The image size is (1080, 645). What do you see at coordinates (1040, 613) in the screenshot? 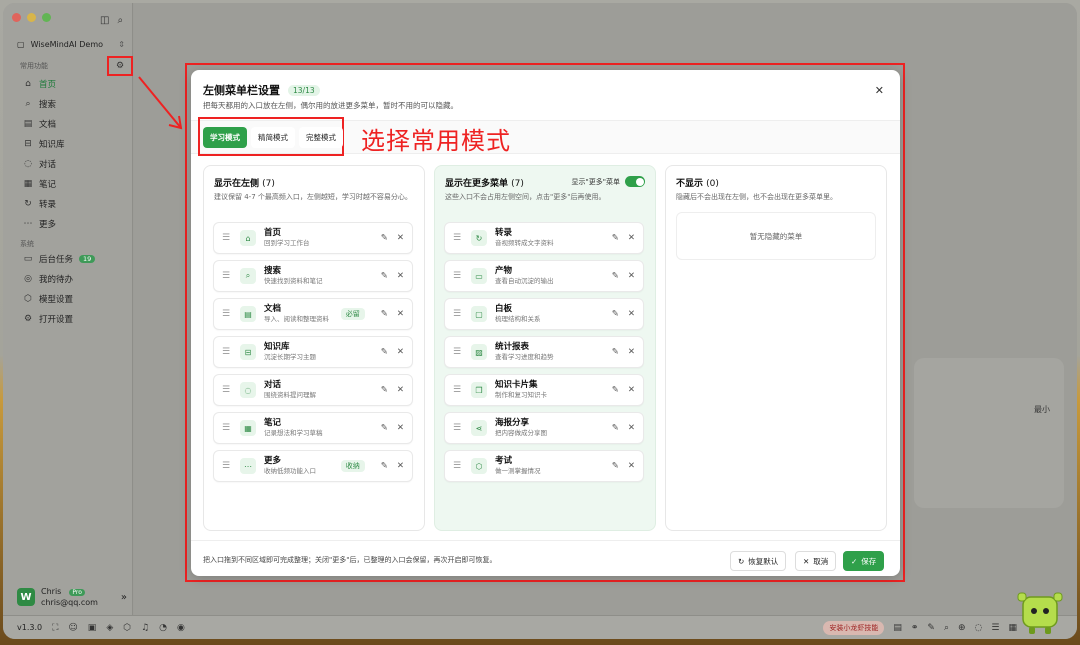
I see `mascot-icon` at bounding box center [1040, 613].